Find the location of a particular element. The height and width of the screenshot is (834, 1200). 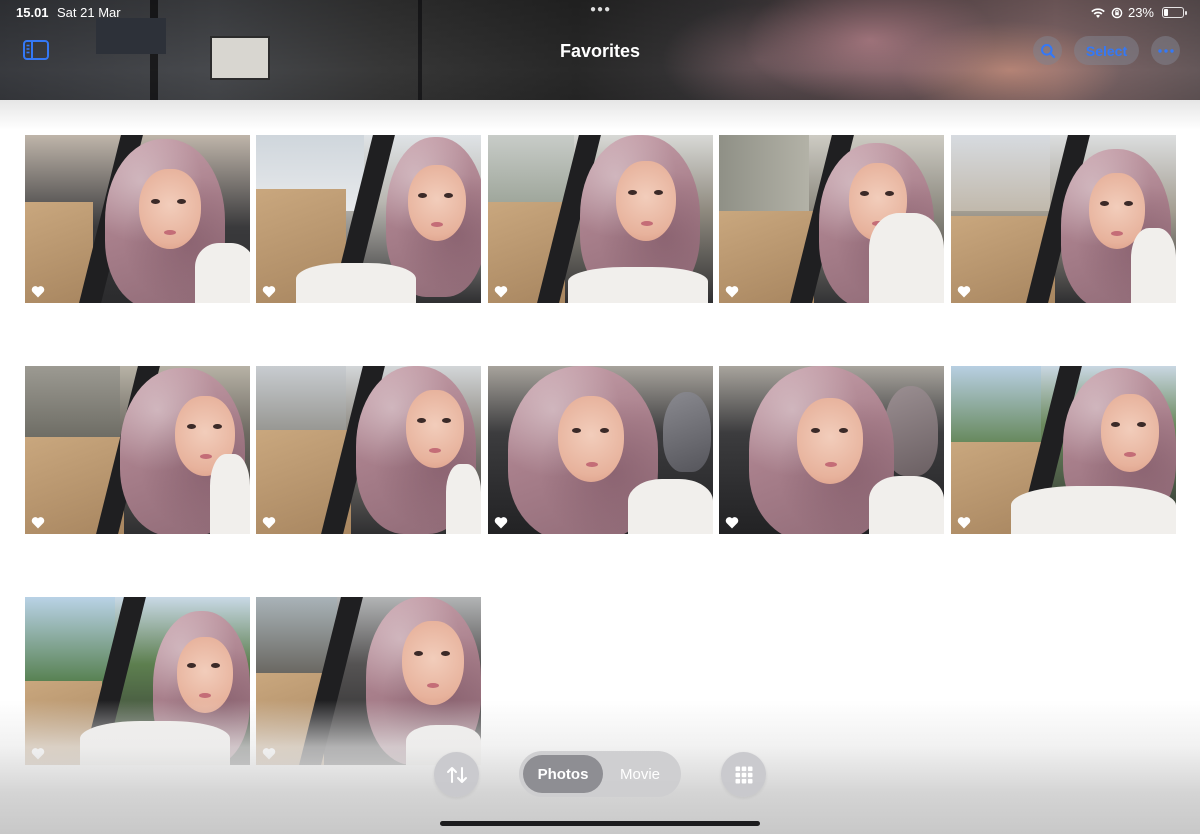

multitasking-dots-icon: ●●● is located at coordinates (600, 9).